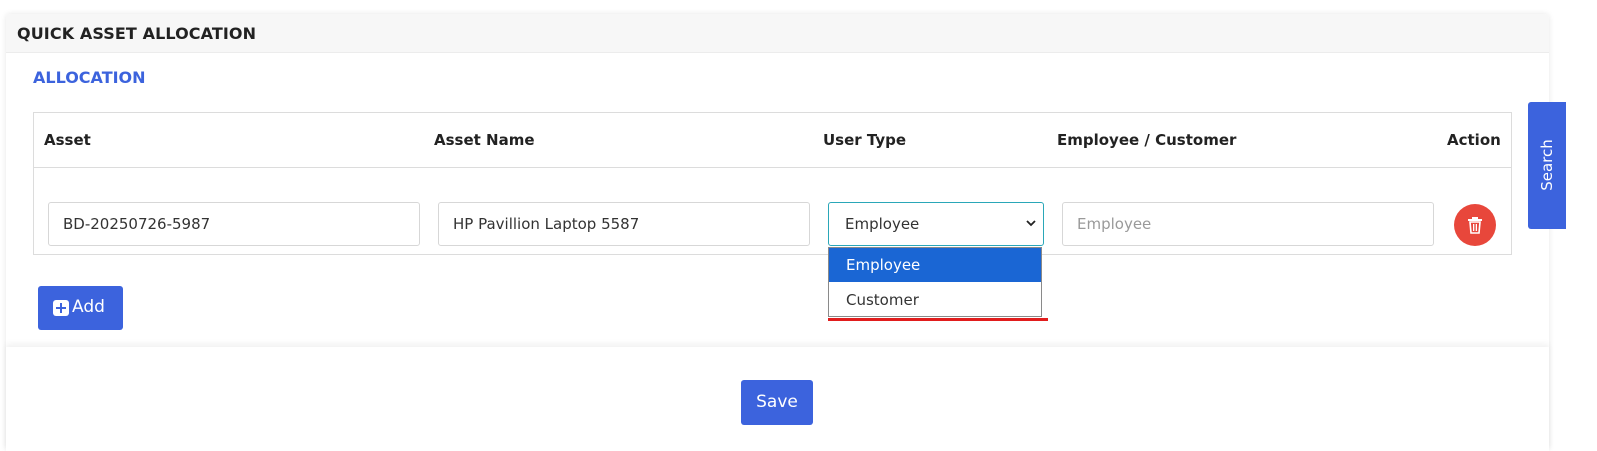  Describe the element at coordinates (67, 140) in the screenshot. I see `header-asset: Asset` at that location.